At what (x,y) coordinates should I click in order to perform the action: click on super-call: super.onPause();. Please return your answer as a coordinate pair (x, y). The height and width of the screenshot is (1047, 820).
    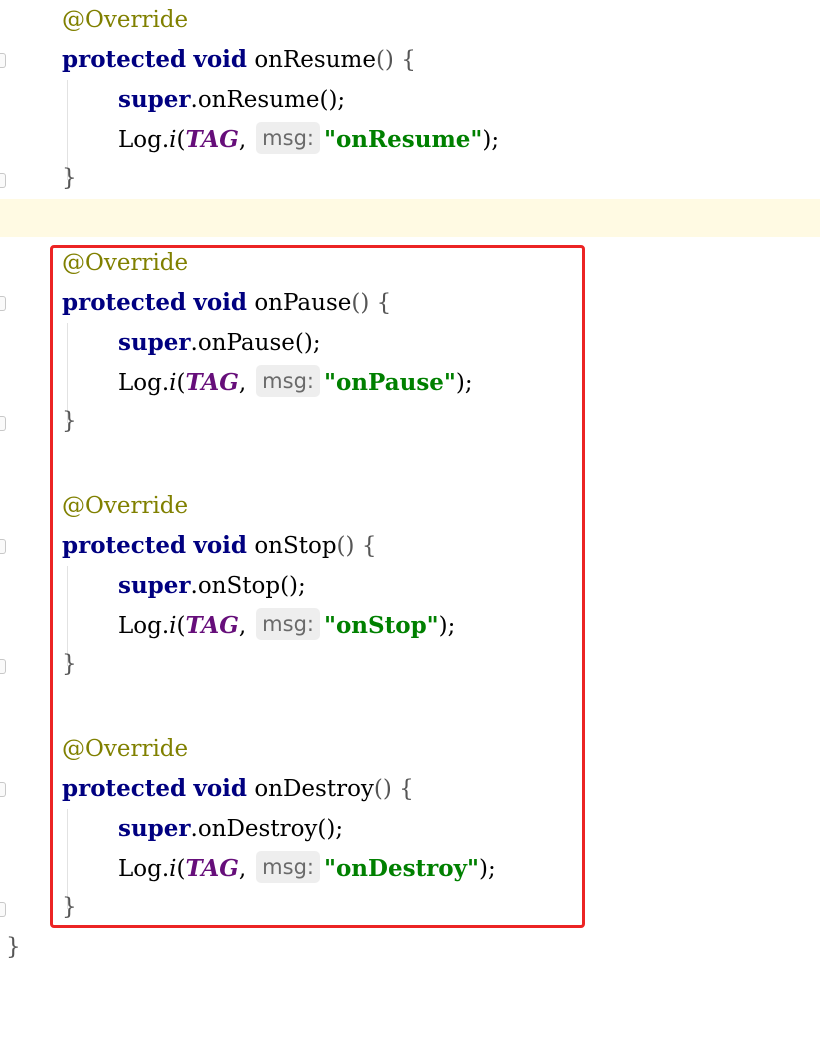
    Looking at the image, I should click on (219, 343).